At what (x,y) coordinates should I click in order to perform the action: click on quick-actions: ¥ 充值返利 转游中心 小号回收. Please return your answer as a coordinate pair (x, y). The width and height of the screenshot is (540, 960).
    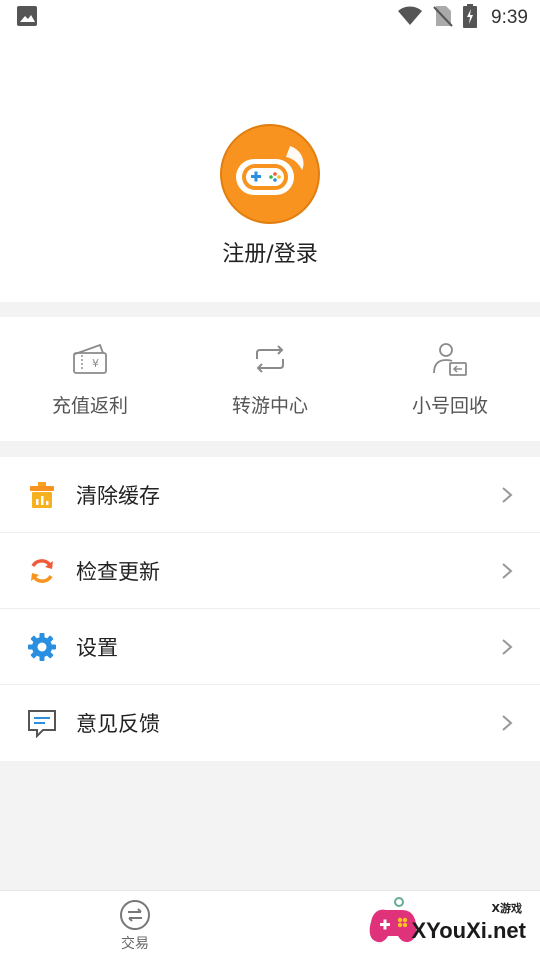
    Looking at the image, I should click on (270, 379).